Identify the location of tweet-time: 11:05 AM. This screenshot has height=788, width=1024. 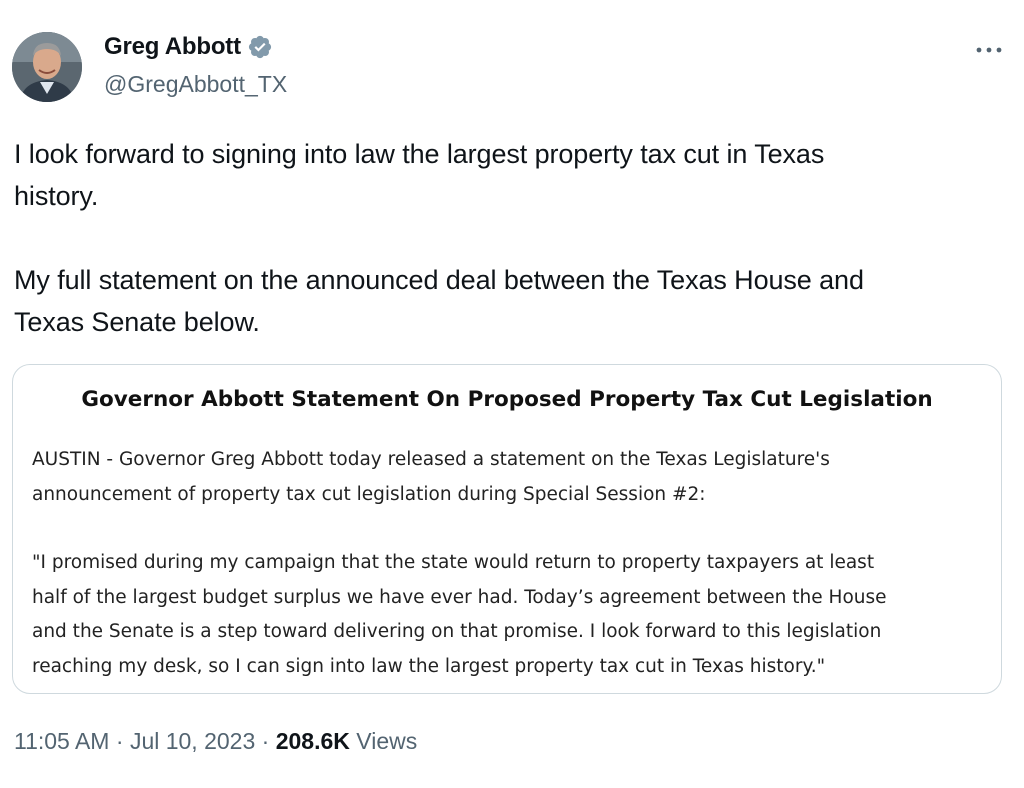
(61, 741).